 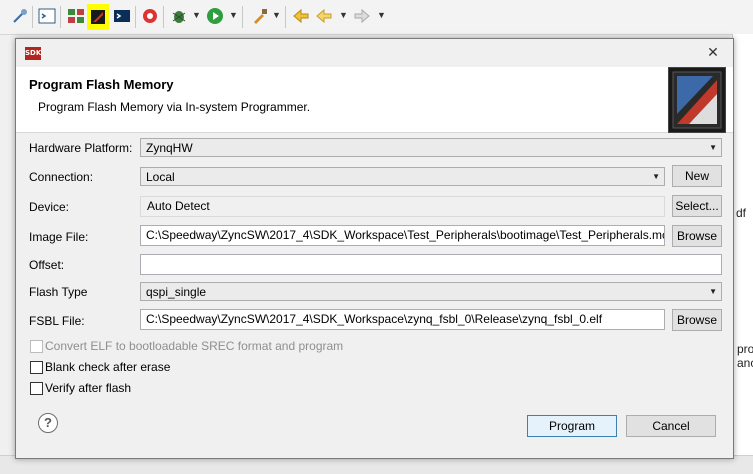 I want to click on flash-banner-icon, so click(x=697, y=100).